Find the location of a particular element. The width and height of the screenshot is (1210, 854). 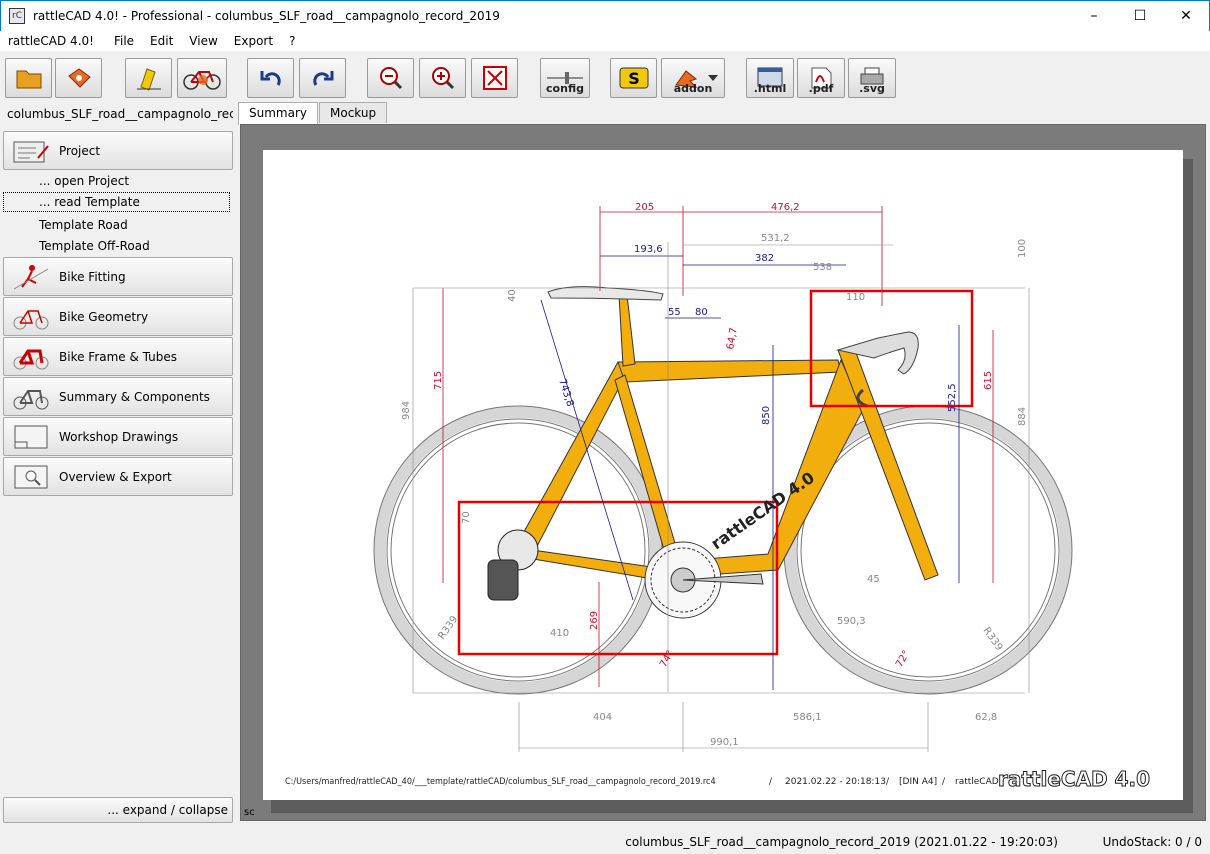

fit-to-page-icon is located at coordinates (494, 78).